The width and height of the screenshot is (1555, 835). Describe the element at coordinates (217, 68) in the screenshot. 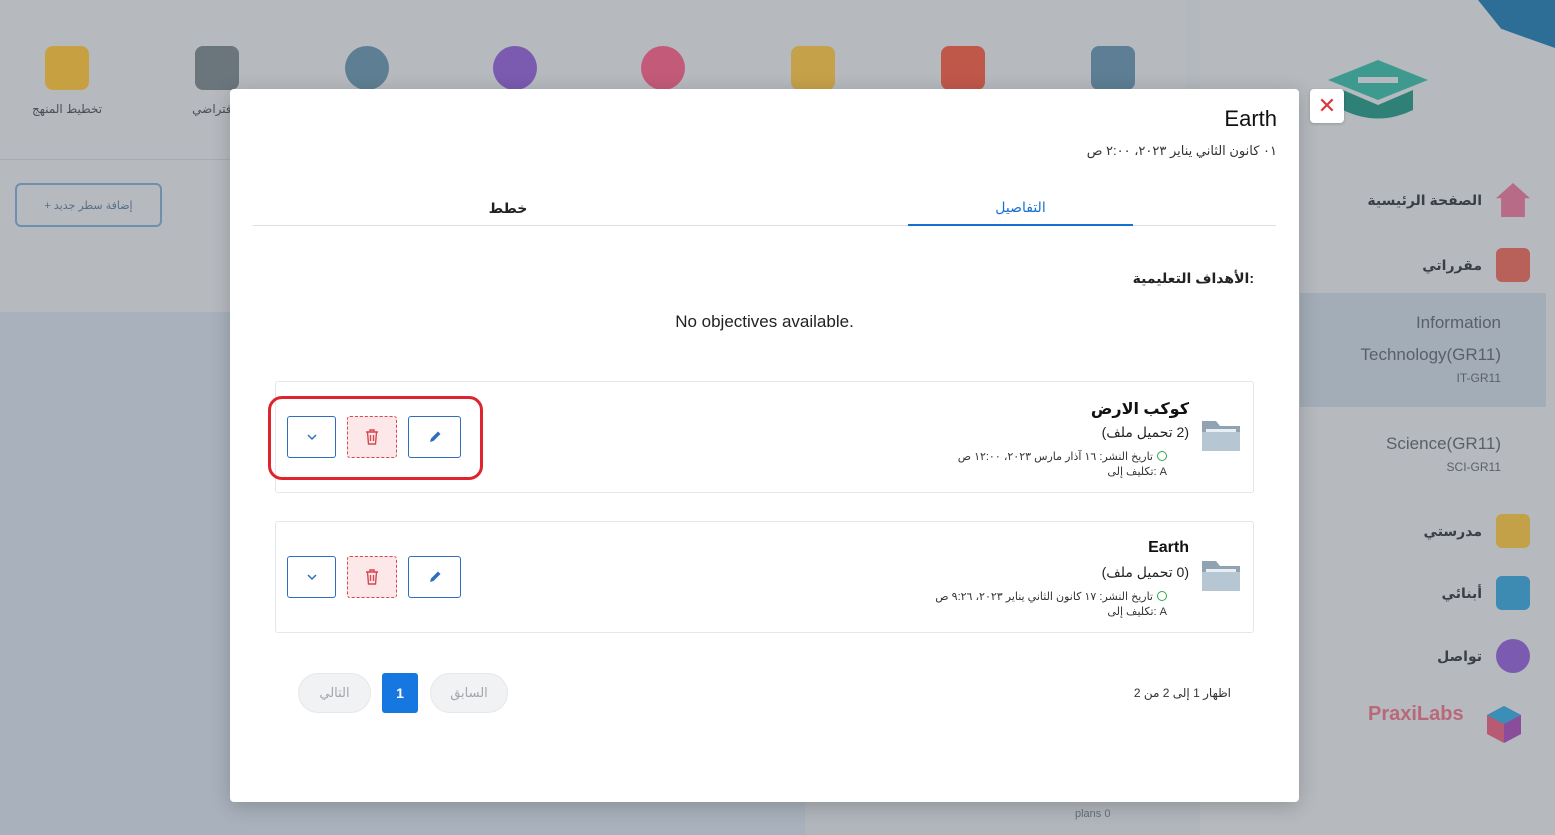

I see `virtual-class-icon` at that location.